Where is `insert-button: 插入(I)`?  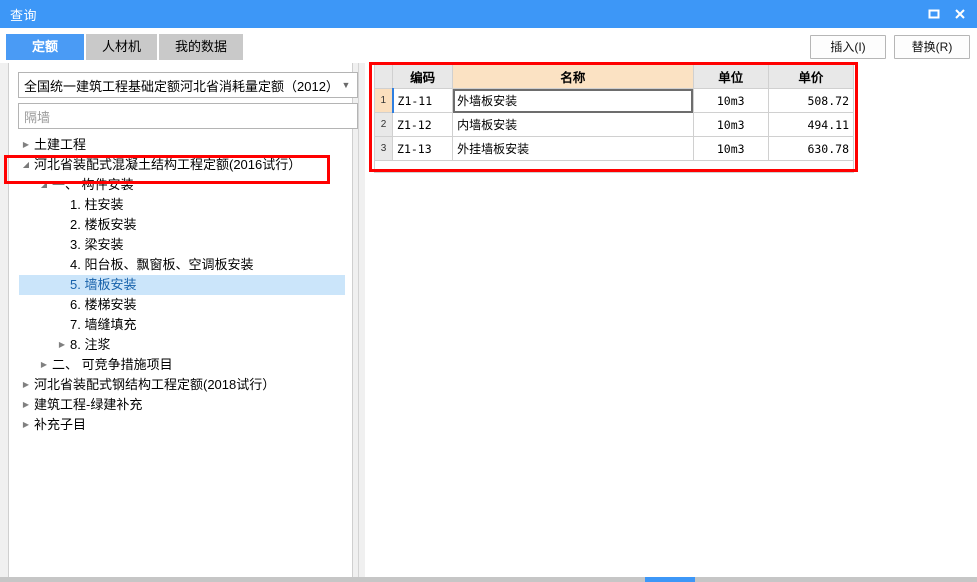 insert-button: 插入(I) is located at coordinates (848, 47).